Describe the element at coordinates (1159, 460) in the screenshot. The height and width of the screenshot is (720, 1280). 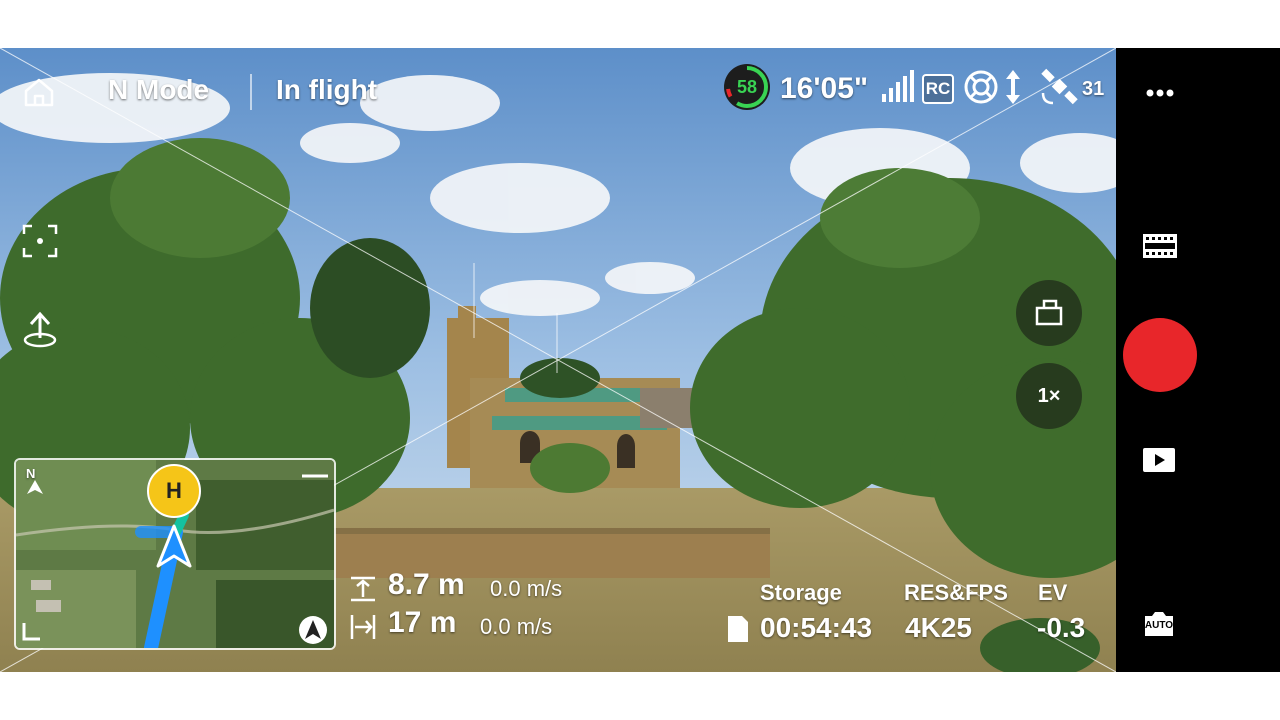
I see `playback-icon` at that location.